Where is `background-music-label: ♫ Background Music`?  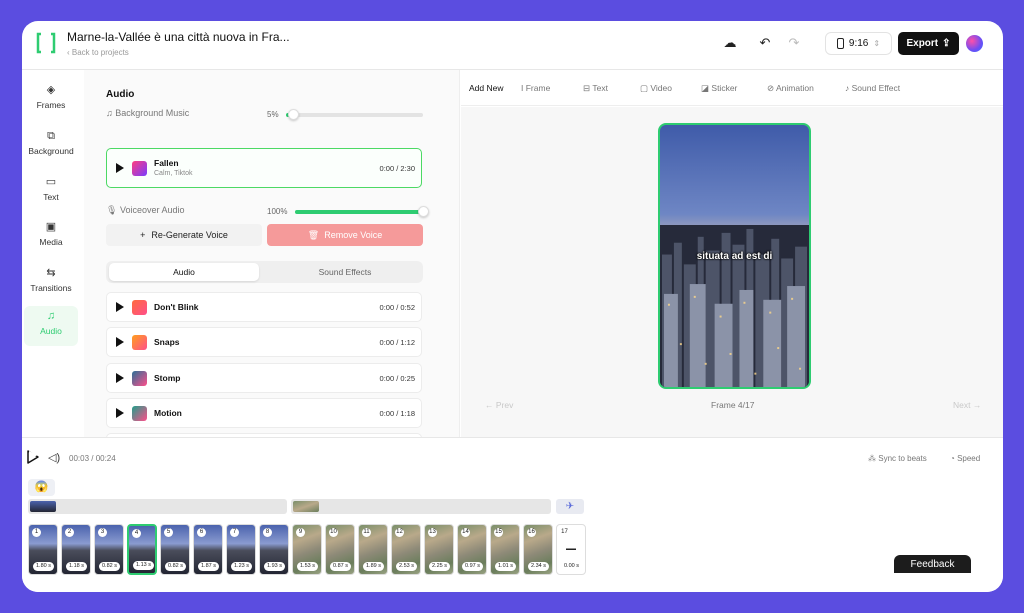 background-music-label: ♫ Background Music is located at coordinates (147, 113).